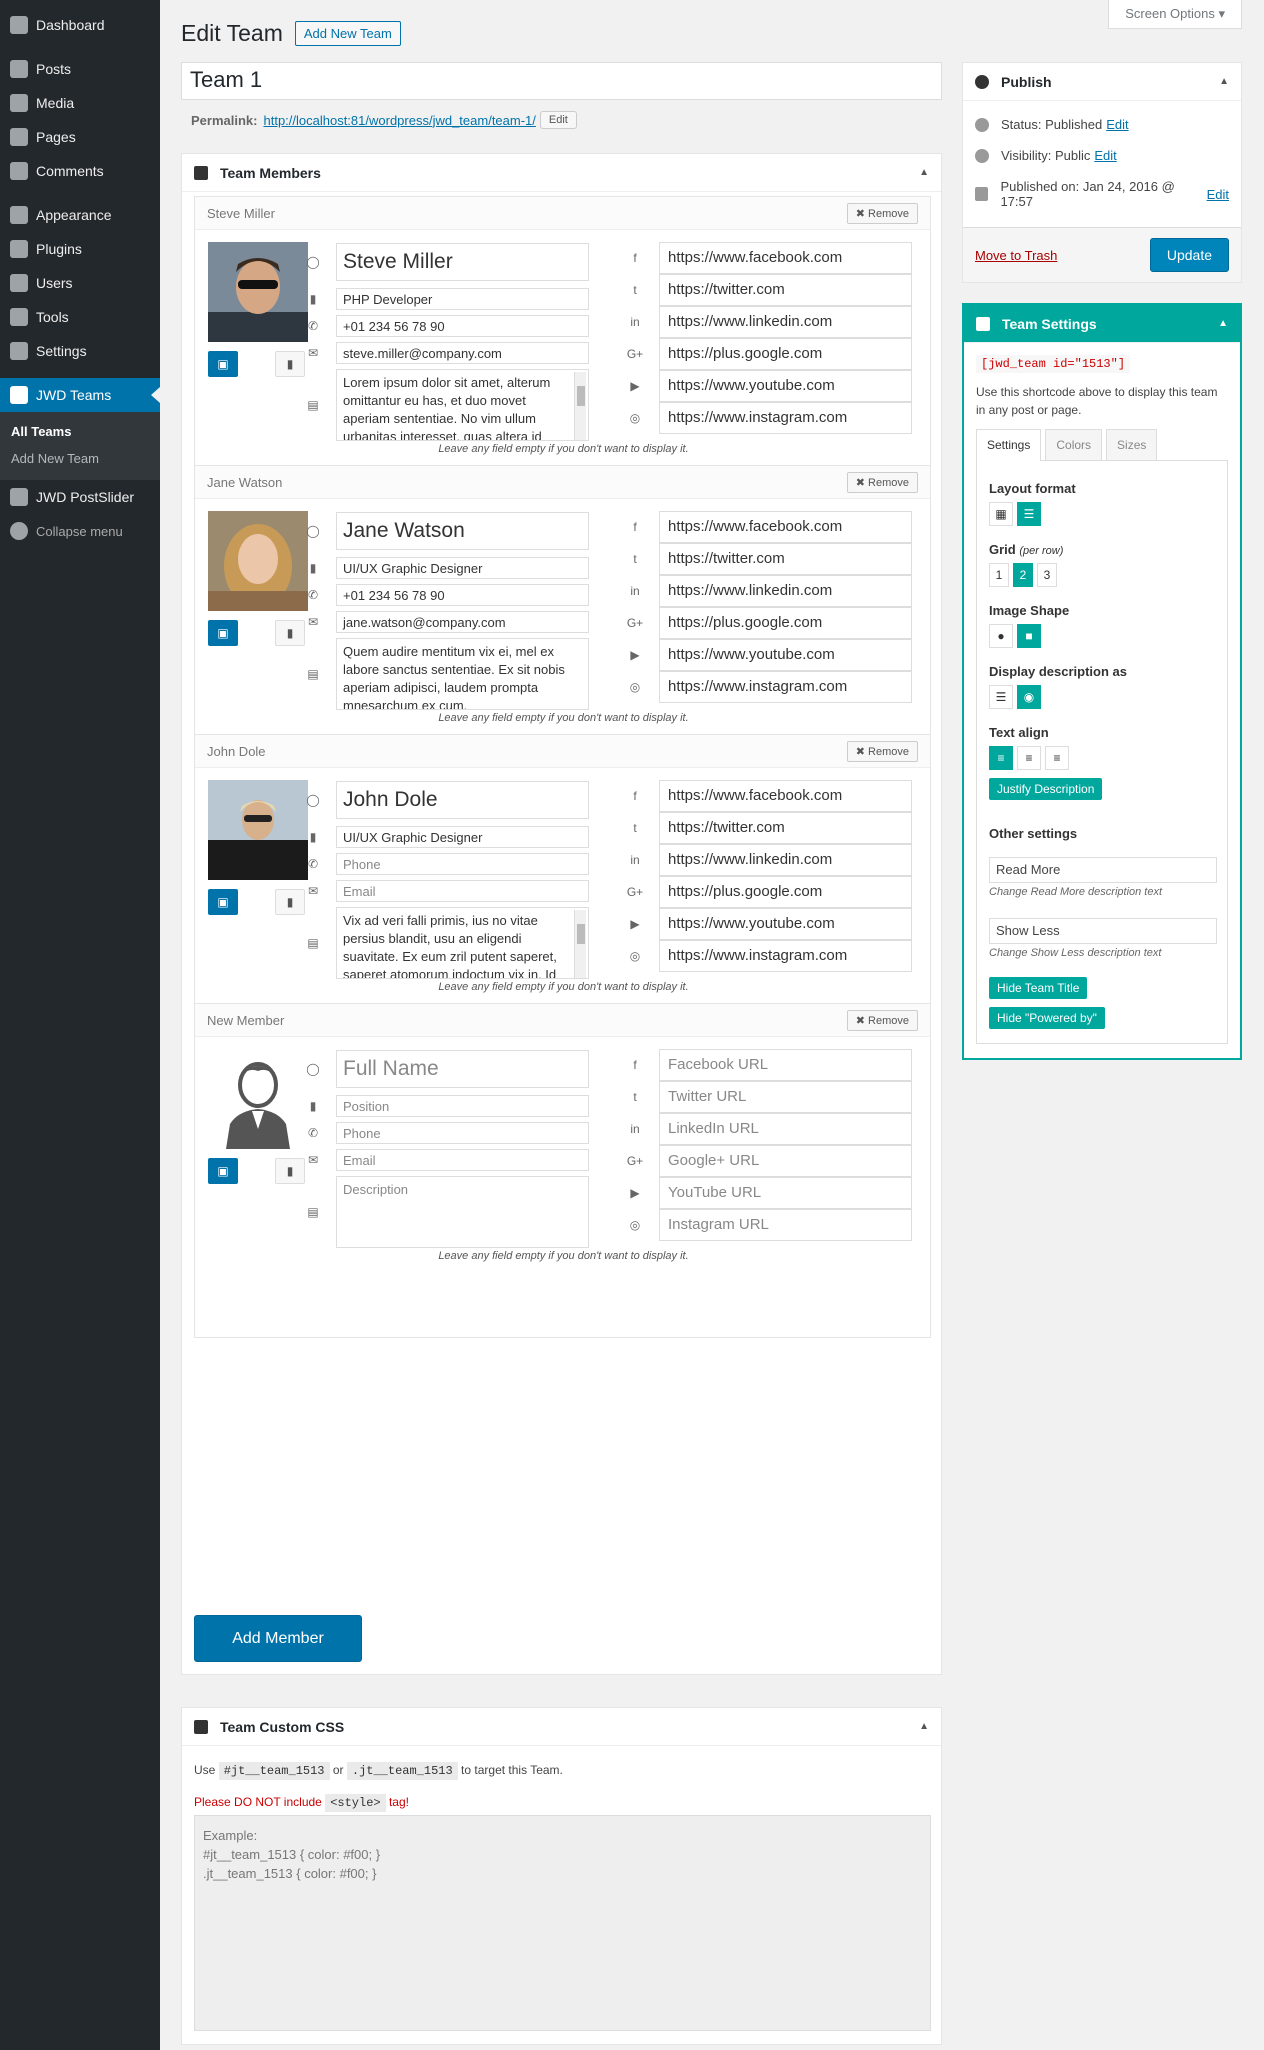 The image size is (1264, 2050). I want to click on member-email-input: steve.miller@company.com, so click(462, 353).